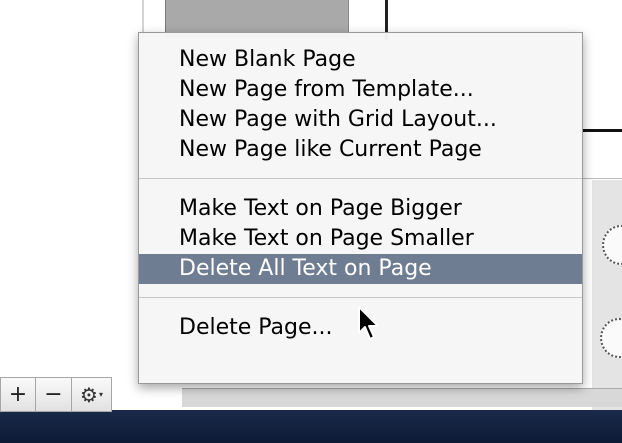 This screenshot has height=443, width=622. Describe the element at coordinates (601, 178) in the screenshot. I see `background-rule-light` at that location.